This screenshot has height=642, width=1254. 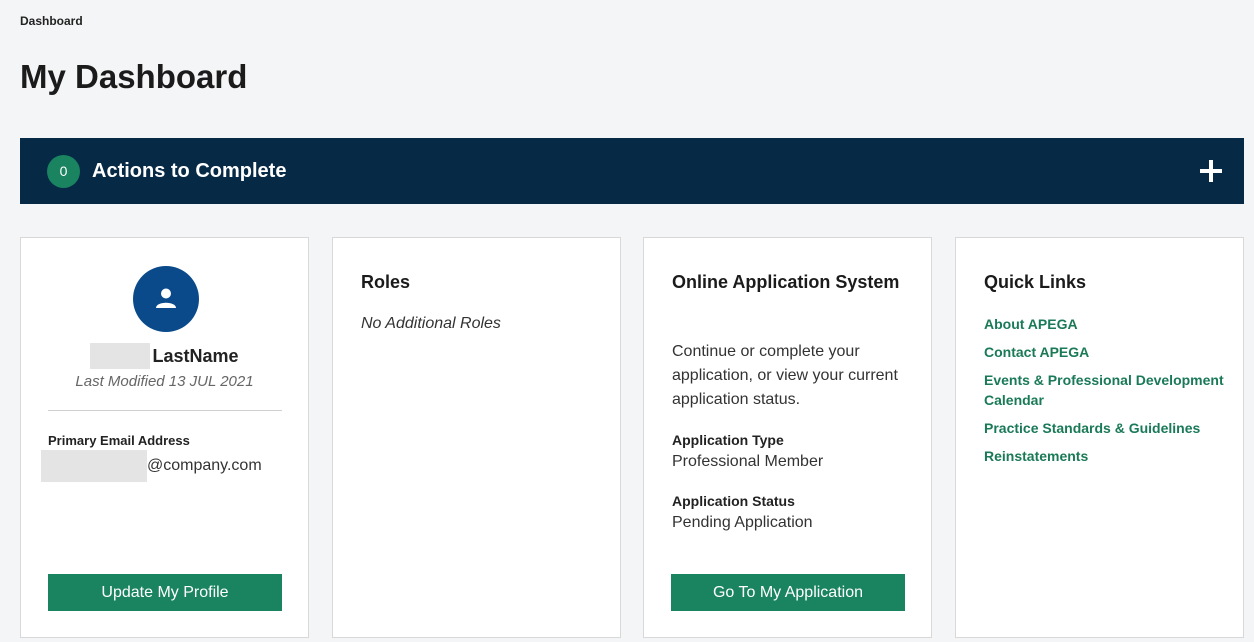 What do you see at coordinates (165, 410) in the screenshot?
I see `divider` at bounding box center [165, 410].